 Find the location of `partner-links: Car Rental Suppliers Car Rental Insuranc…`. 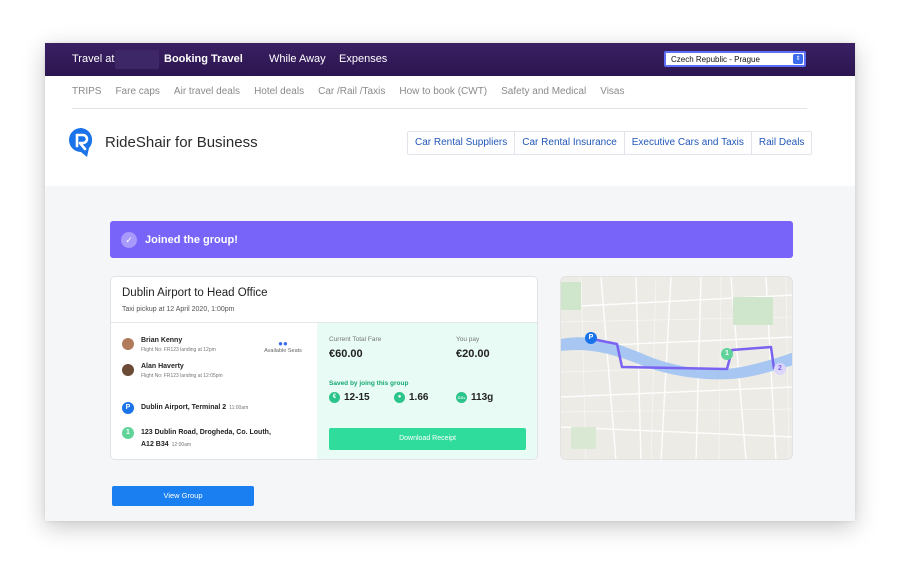

partner-links: Car Rental Suppliers Car Rental Insuranc… is located at coordinates (610, 143).